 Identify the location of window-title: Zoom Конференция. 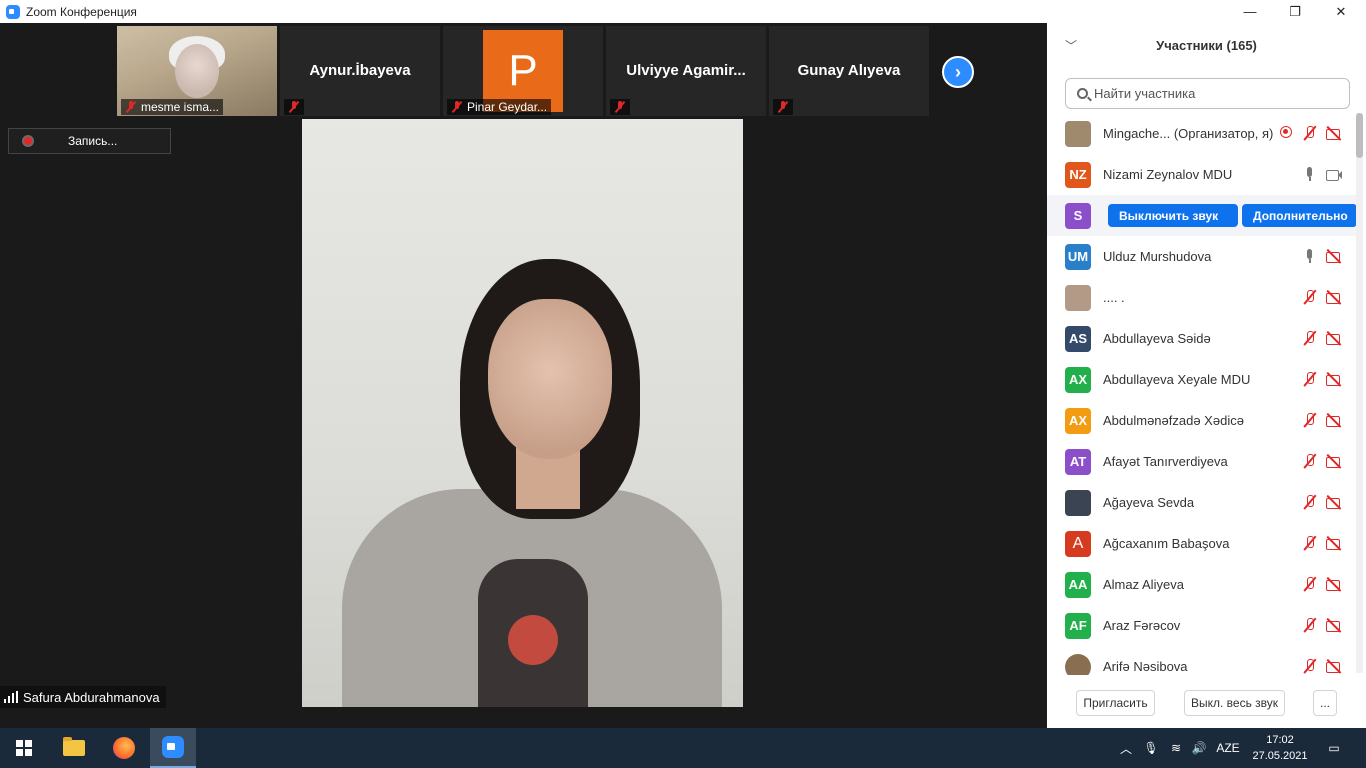
(81, 11).